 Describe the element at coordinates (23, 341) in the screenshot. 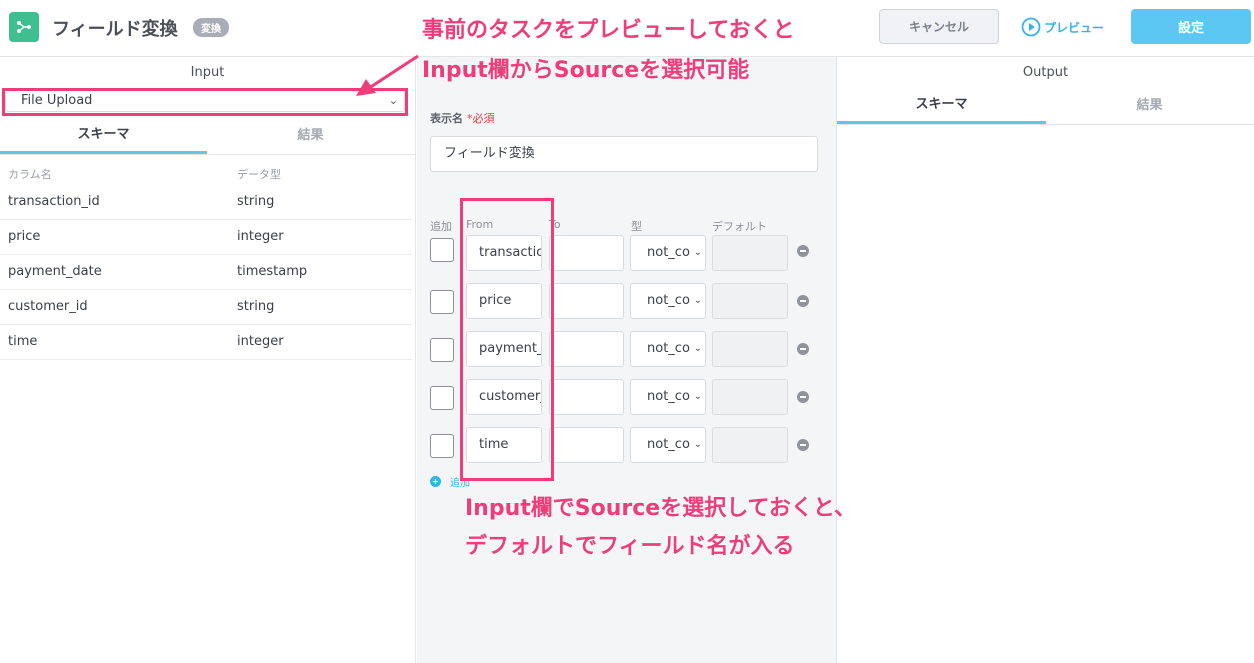

I see `column-name: time` at that location.